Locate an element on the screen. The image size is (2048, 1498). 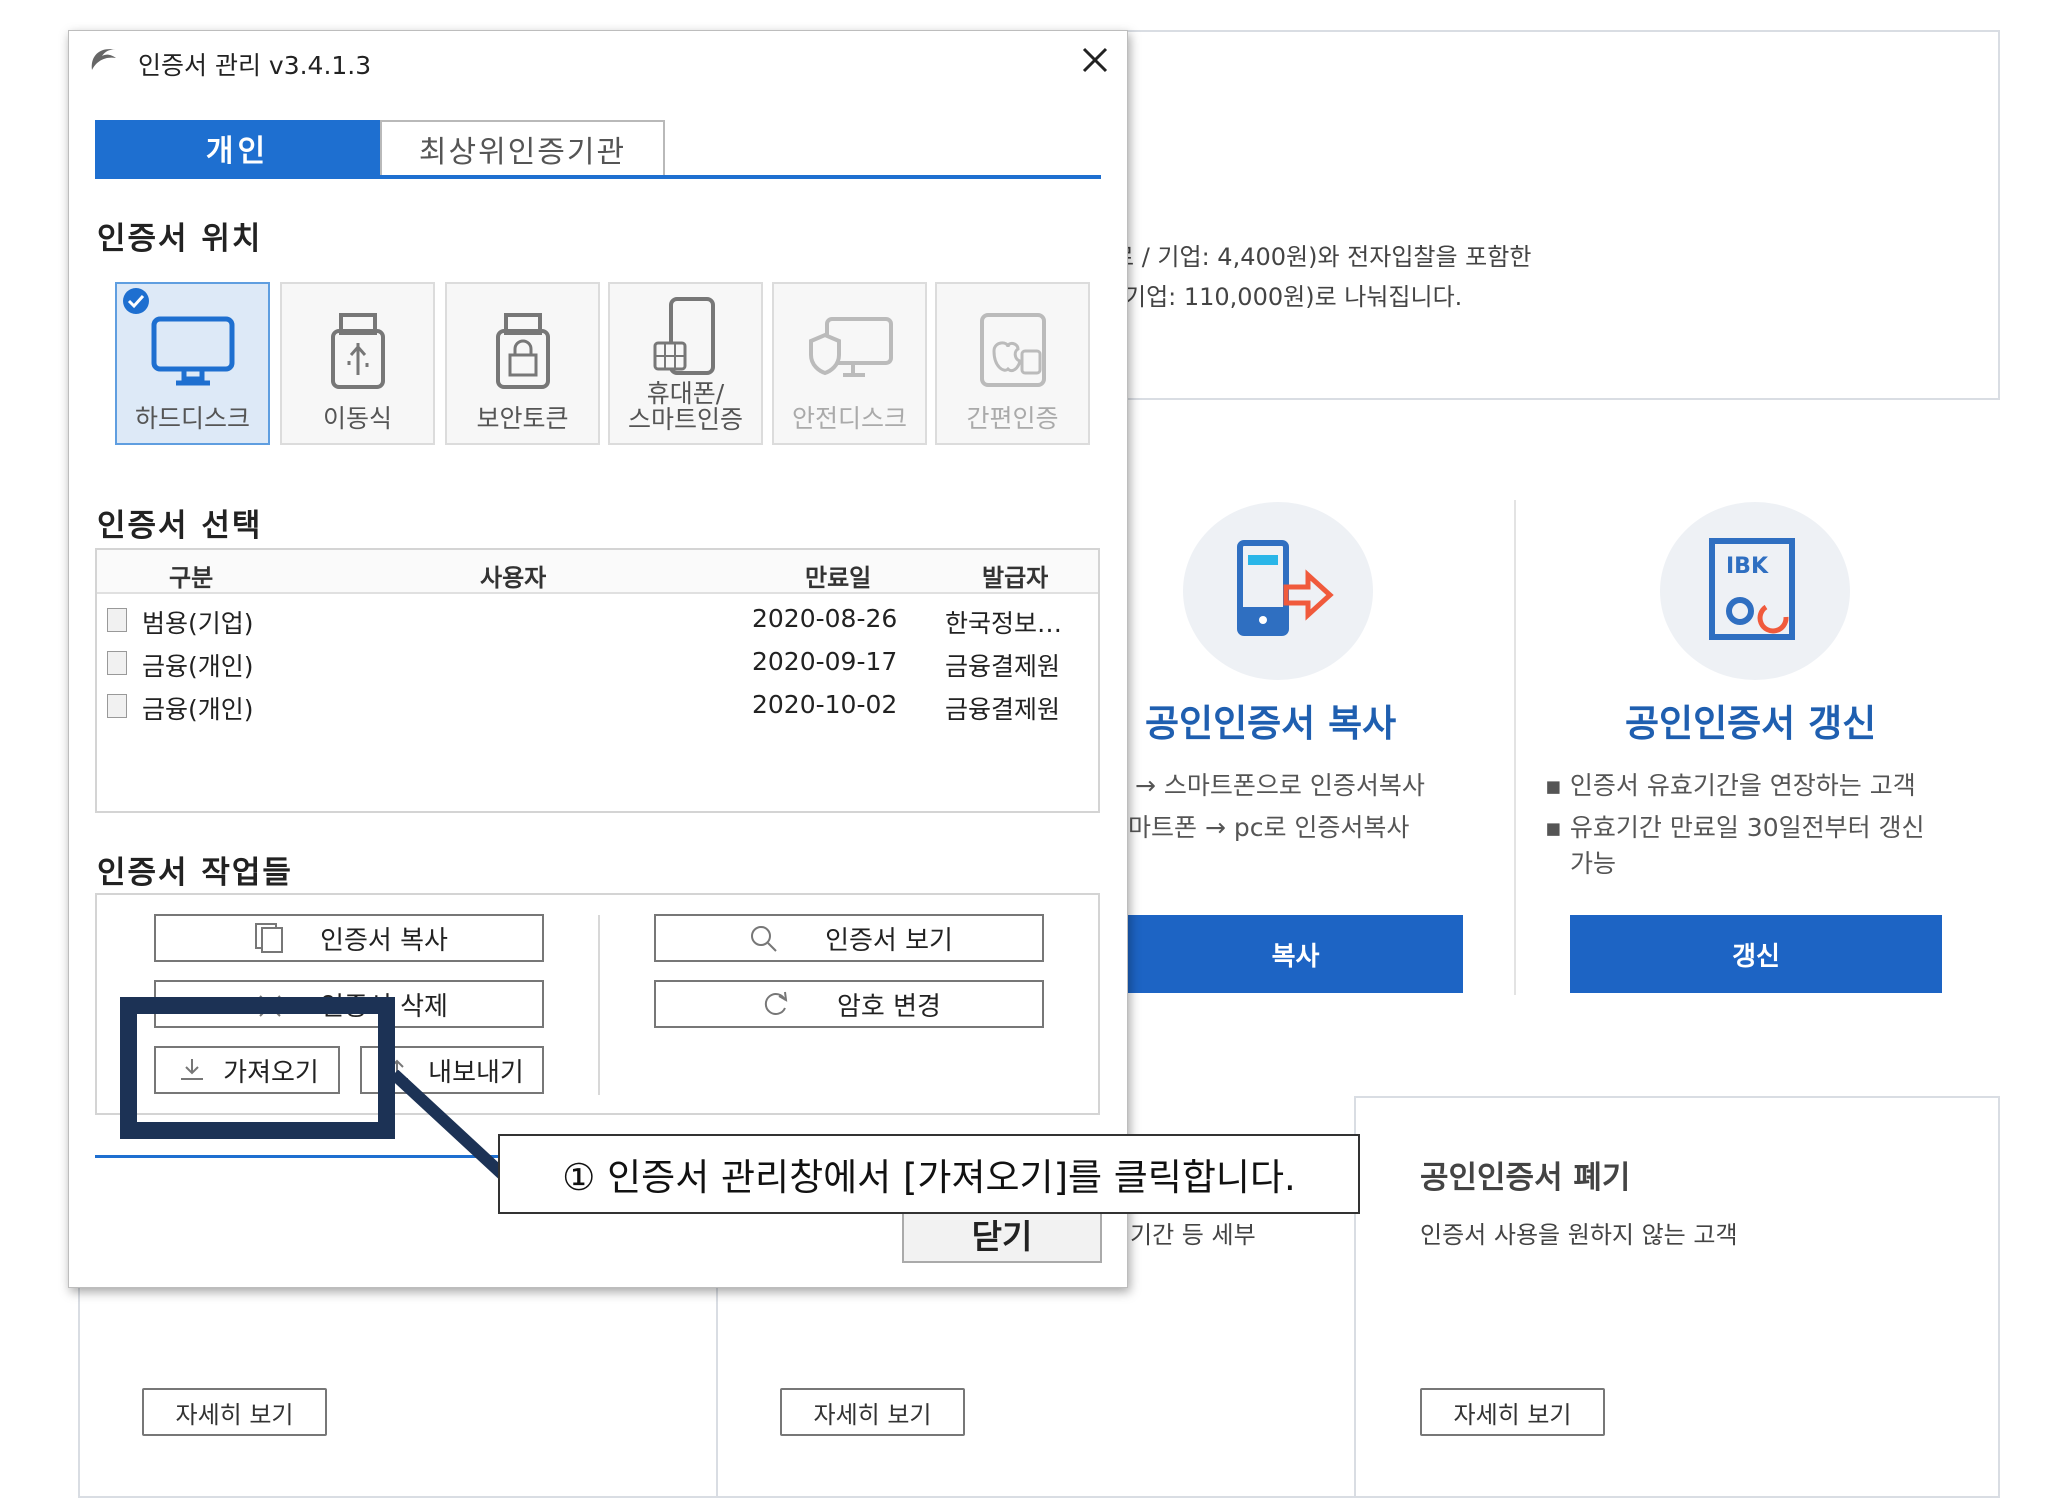
cell-expiry: 2020-10-02 is located at coordinates (825, 704).